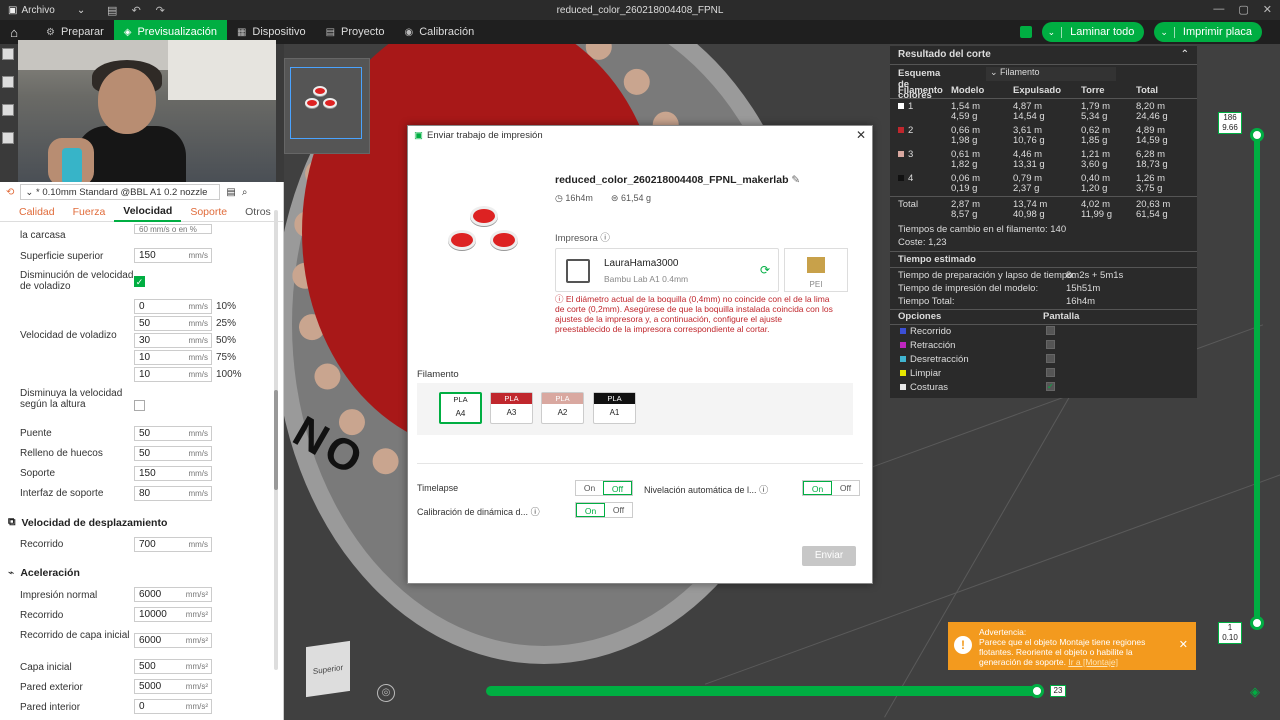 The height and width of the screenshot is (720, 1280). Describe the element at coordinates (328, 669) in the screenshot. I see `view-cube: Superior` at that location.